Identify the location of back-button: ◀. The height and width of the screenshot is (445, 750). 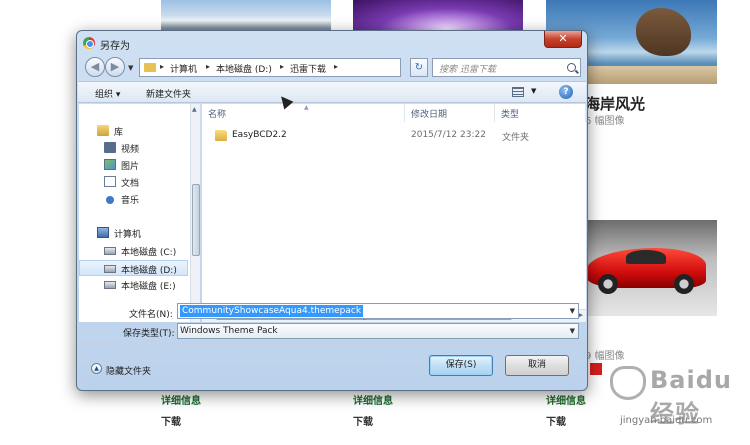
(95, 67).